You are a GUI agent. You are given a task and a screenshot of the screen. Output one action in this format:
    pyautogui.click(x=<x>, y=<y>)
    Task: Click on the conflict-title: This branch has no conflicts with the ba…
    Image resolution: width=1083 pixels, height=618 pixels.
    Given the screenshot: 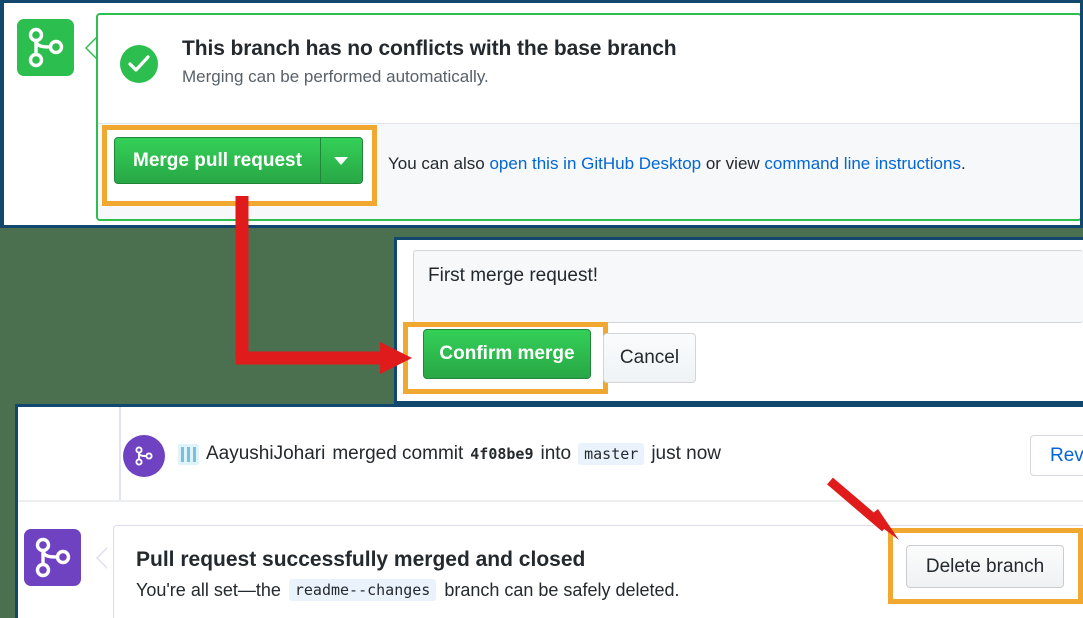 What is the action you would take?
    pyautogui.click(x=429, y=48)
    